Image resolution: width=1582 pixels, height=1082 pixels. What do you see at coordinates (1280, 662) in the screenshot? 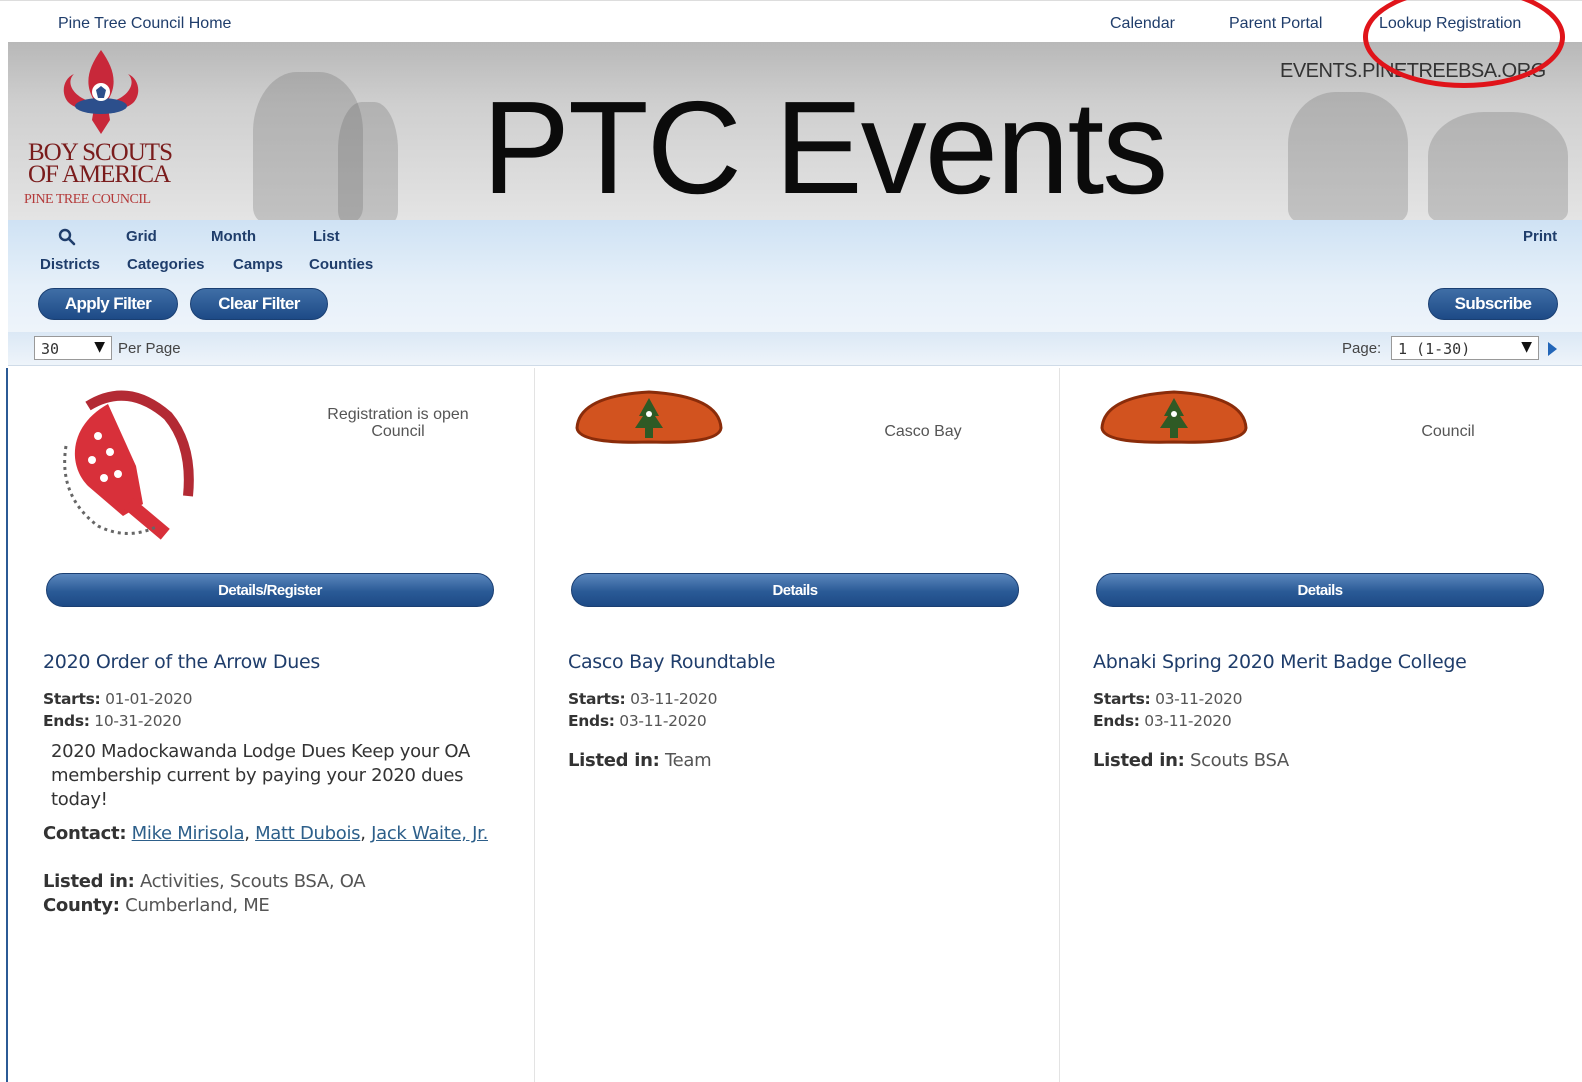
I see `event-title-link: Abnaki Spring 2020 Merit Badge College` at bounding box center [1280, 662].